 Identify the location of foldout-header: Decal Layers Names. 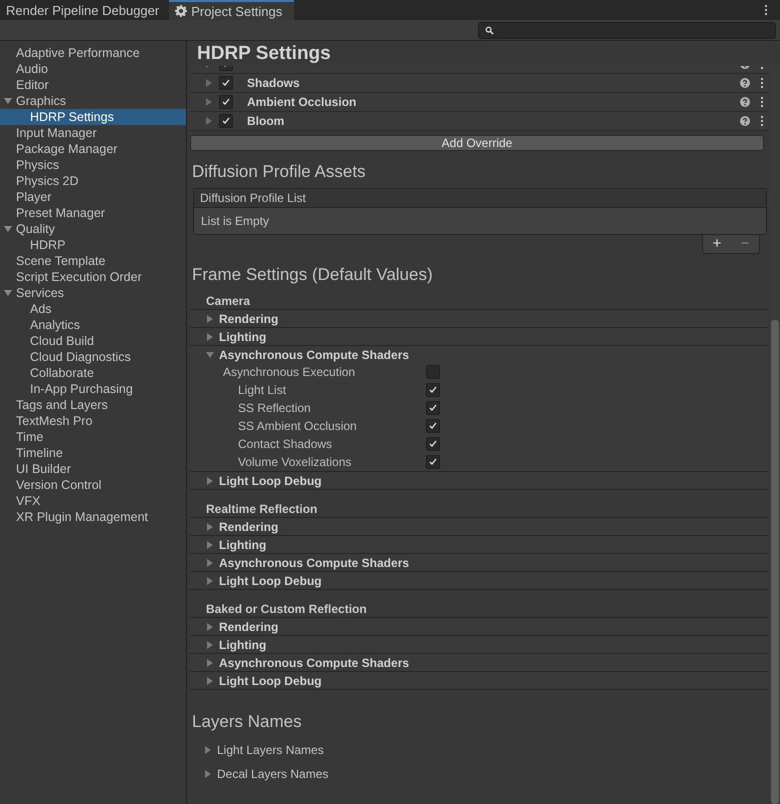
(479, 774).